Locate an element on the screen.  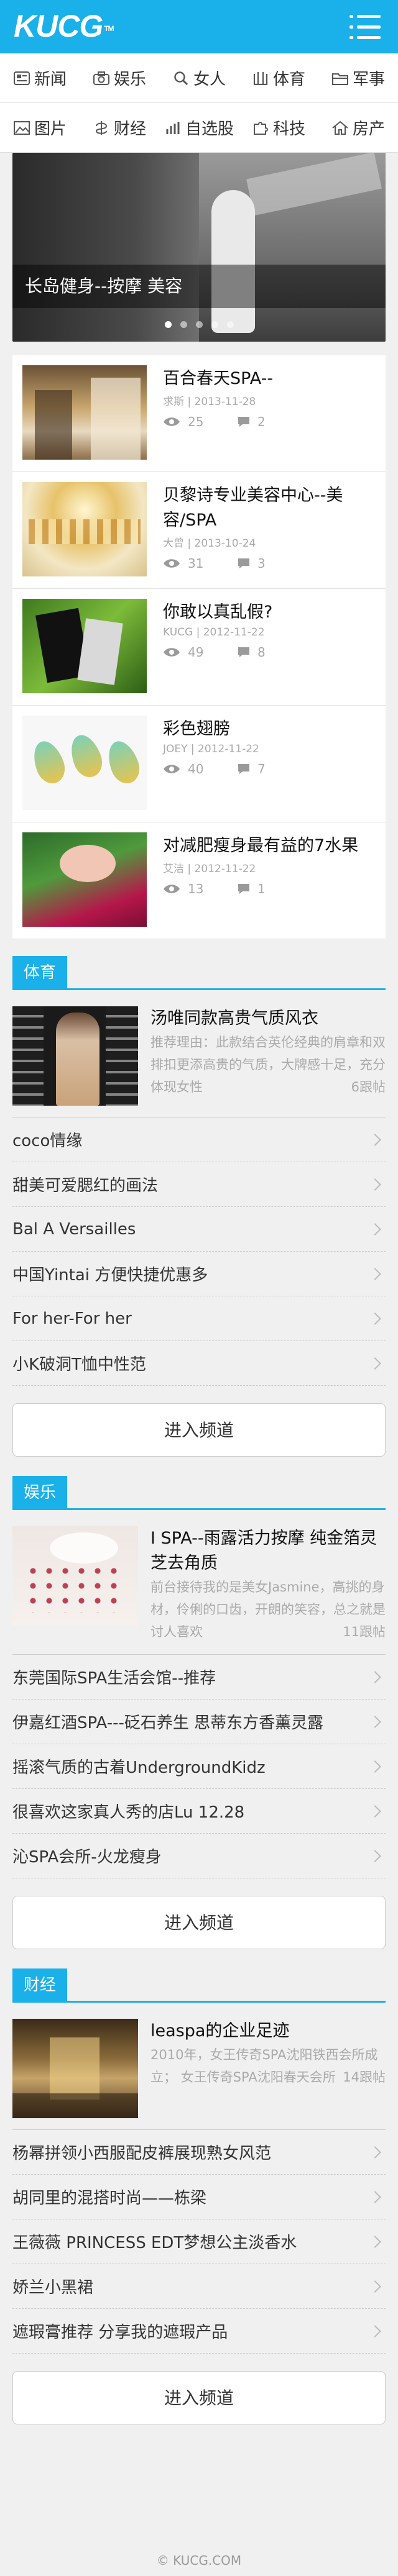
article-text: 你敢以真乱假? KUCG | 2012-11-22 49 8 is located at coordinates (269, 647).